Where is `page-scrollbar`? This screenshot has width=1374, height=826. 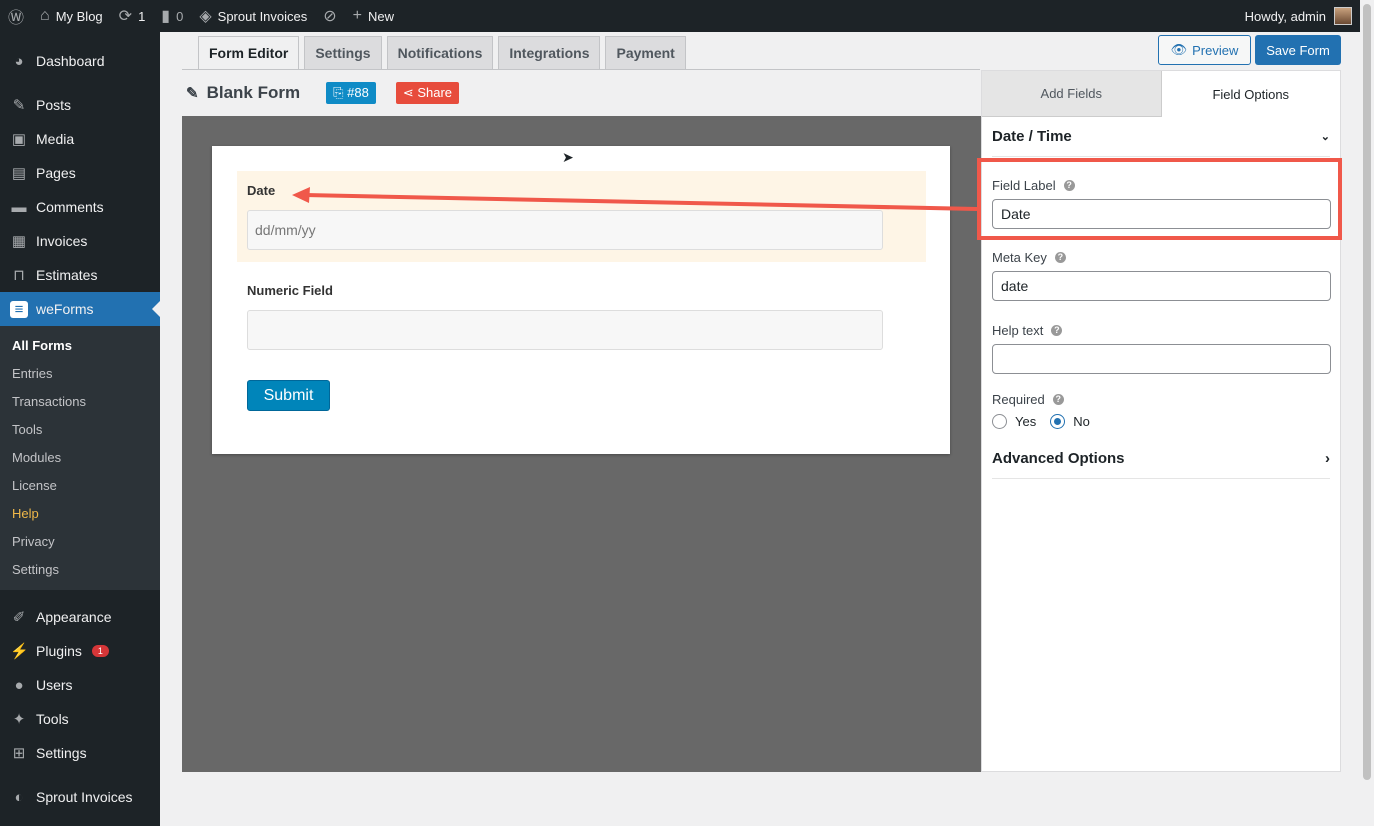 page-scrollbar is located at coordinates (1367, 413).